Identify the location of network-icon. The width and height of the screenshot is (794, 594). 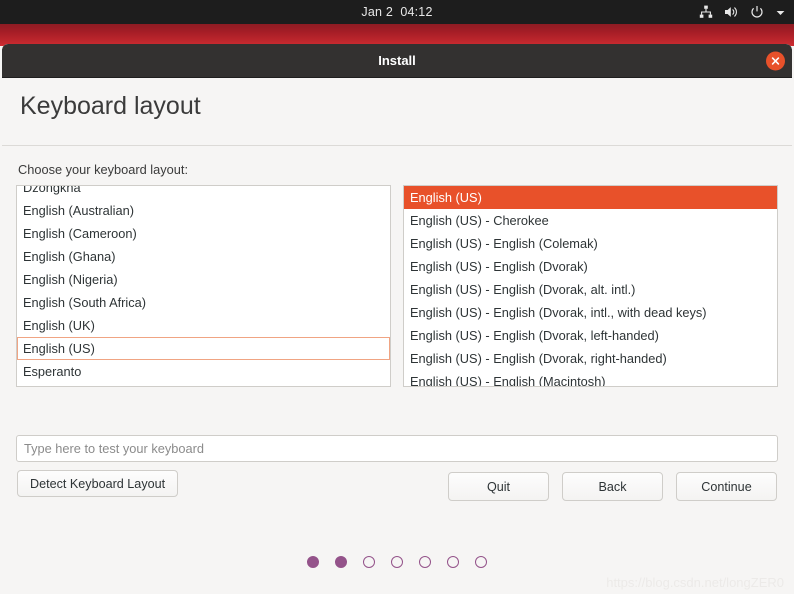
(706, 12).